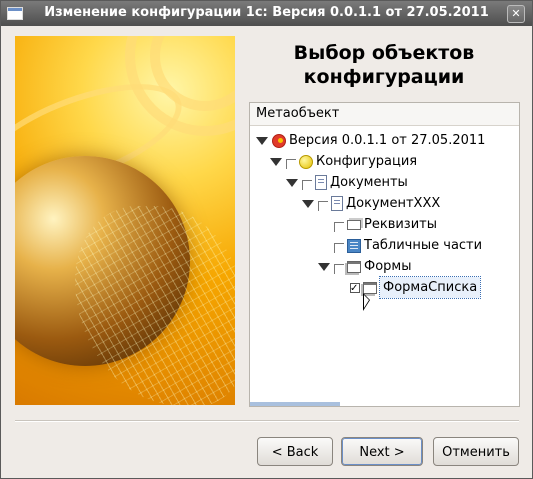 This screenshot has height=479, width=533. I want to click on tree-item-label: Реквизиты, so click(400, 224).